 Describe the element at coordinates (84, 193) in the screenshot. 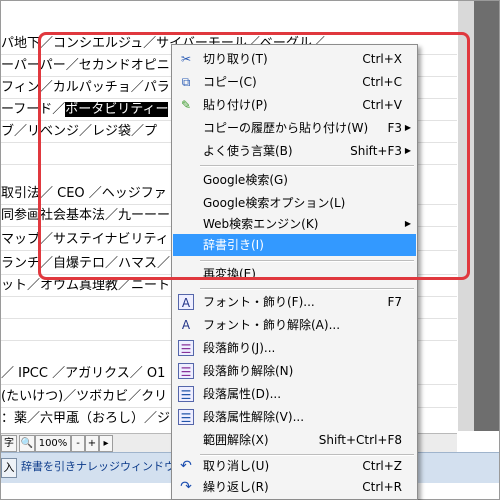

I see `doc-line: 取引法／ CEO ／ヘッジファ` at that location.